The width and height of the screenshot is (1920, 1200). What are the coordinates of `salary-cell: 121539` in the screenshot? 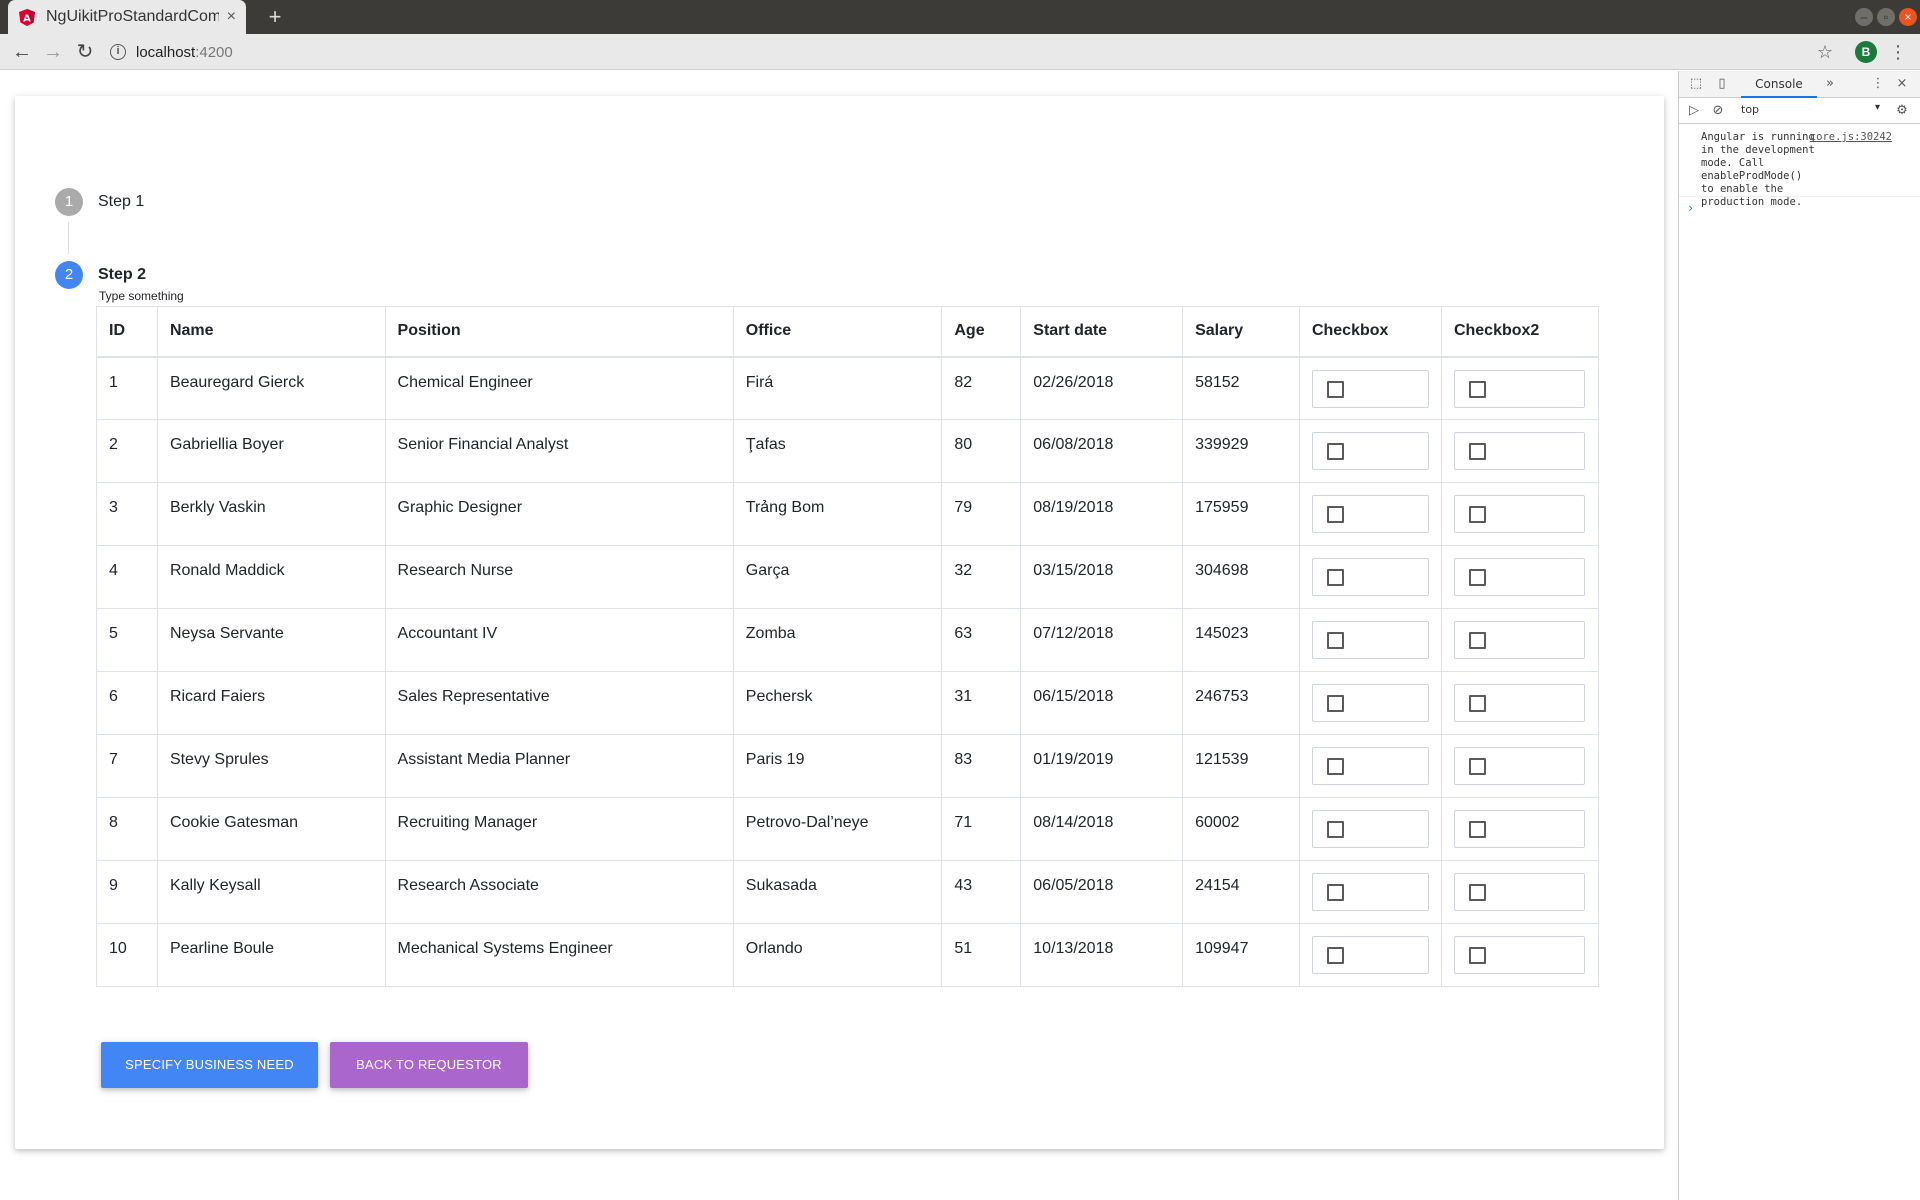 It's located at (1241, 766).